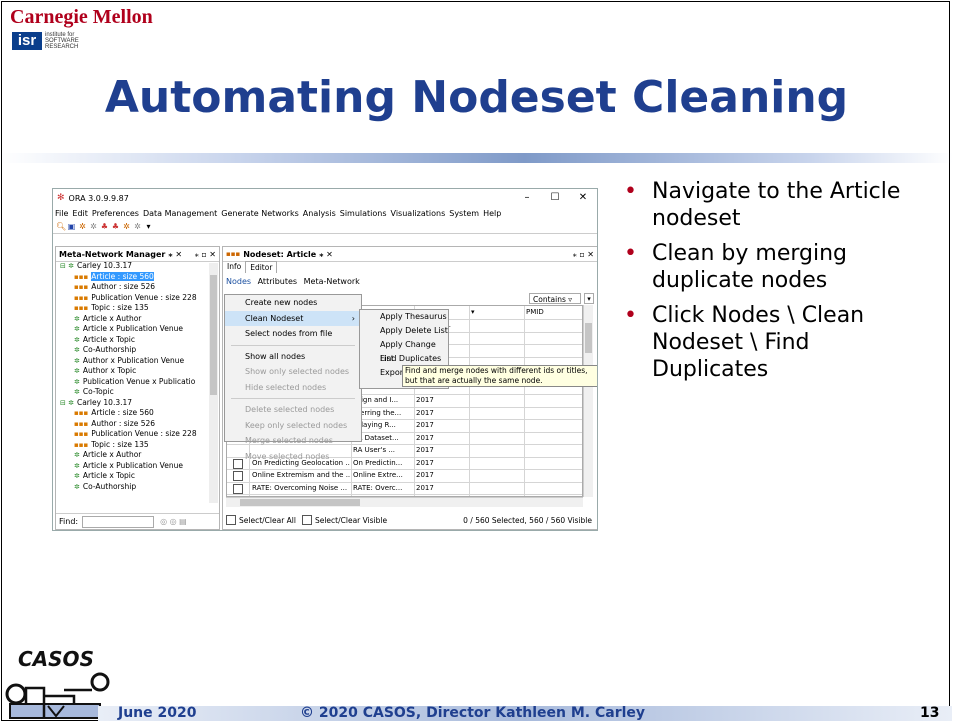 The image size is (953, 723). I want to click on agents-alt-icon: ♣, so click(115, 226).